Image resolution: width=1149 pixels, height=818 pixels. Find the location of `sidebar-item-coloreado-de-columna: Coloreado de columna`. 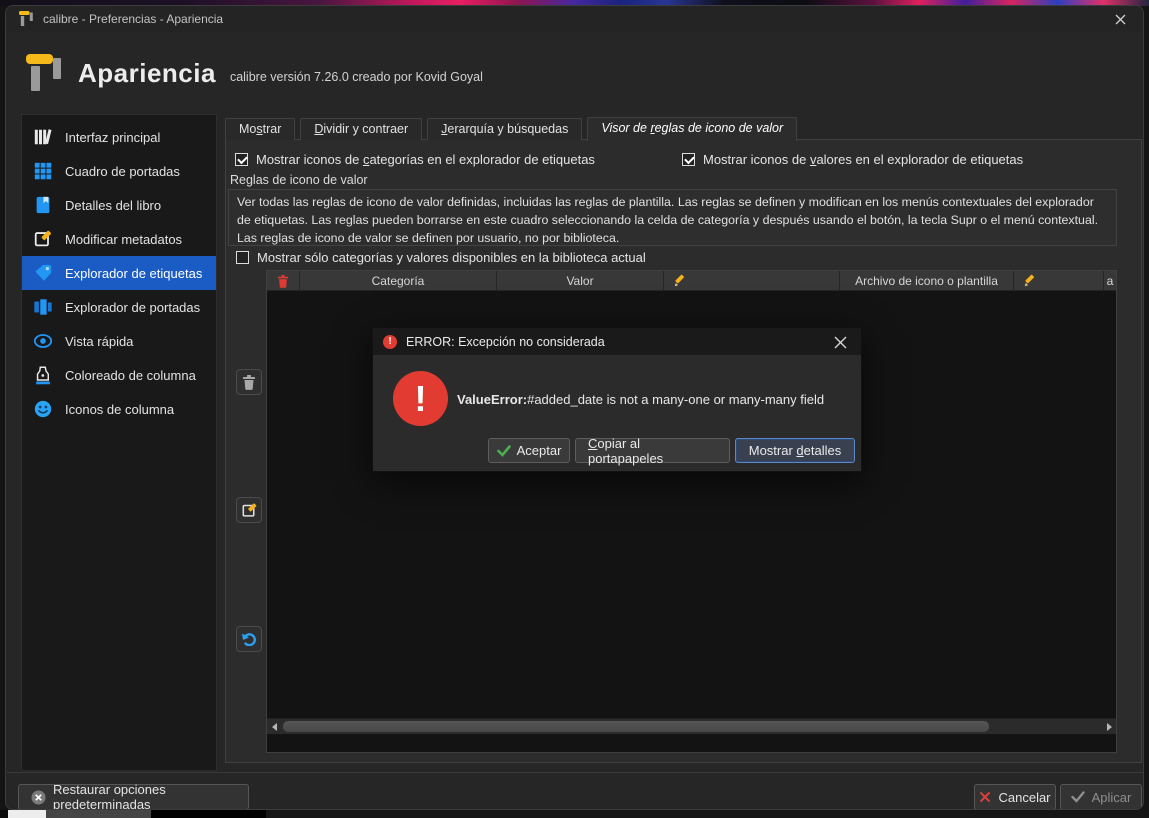

sidebar-item-coloreado-de-columna: Coloreado de columna is located at coordinates (119, 375).